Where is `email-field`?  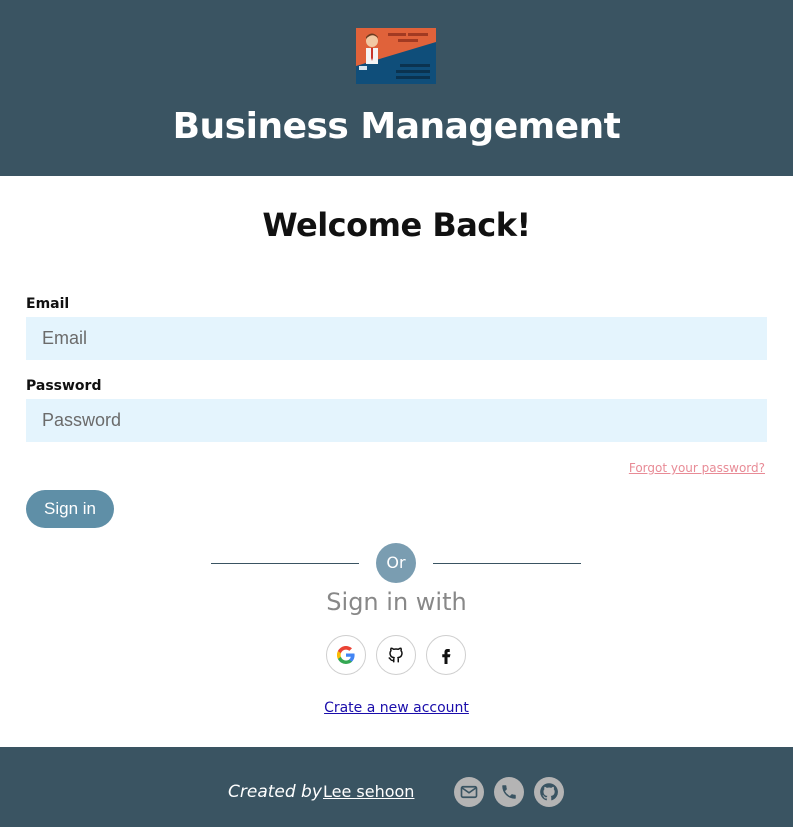 email-field is located at coordinates (396, 338).